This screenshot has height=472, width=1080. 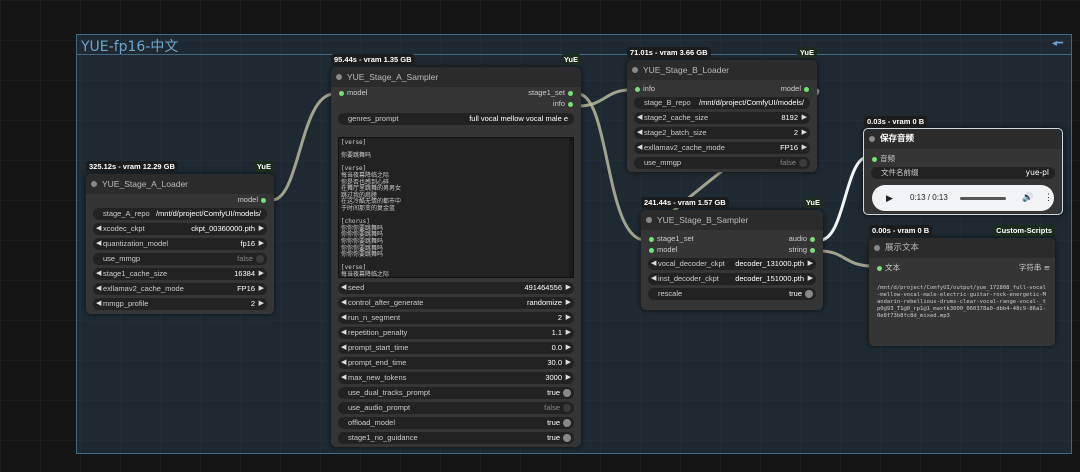 I want to click on run-n-segment-widget: ◀ run_n_segment 2 ▶, so click(x=456, y=318).